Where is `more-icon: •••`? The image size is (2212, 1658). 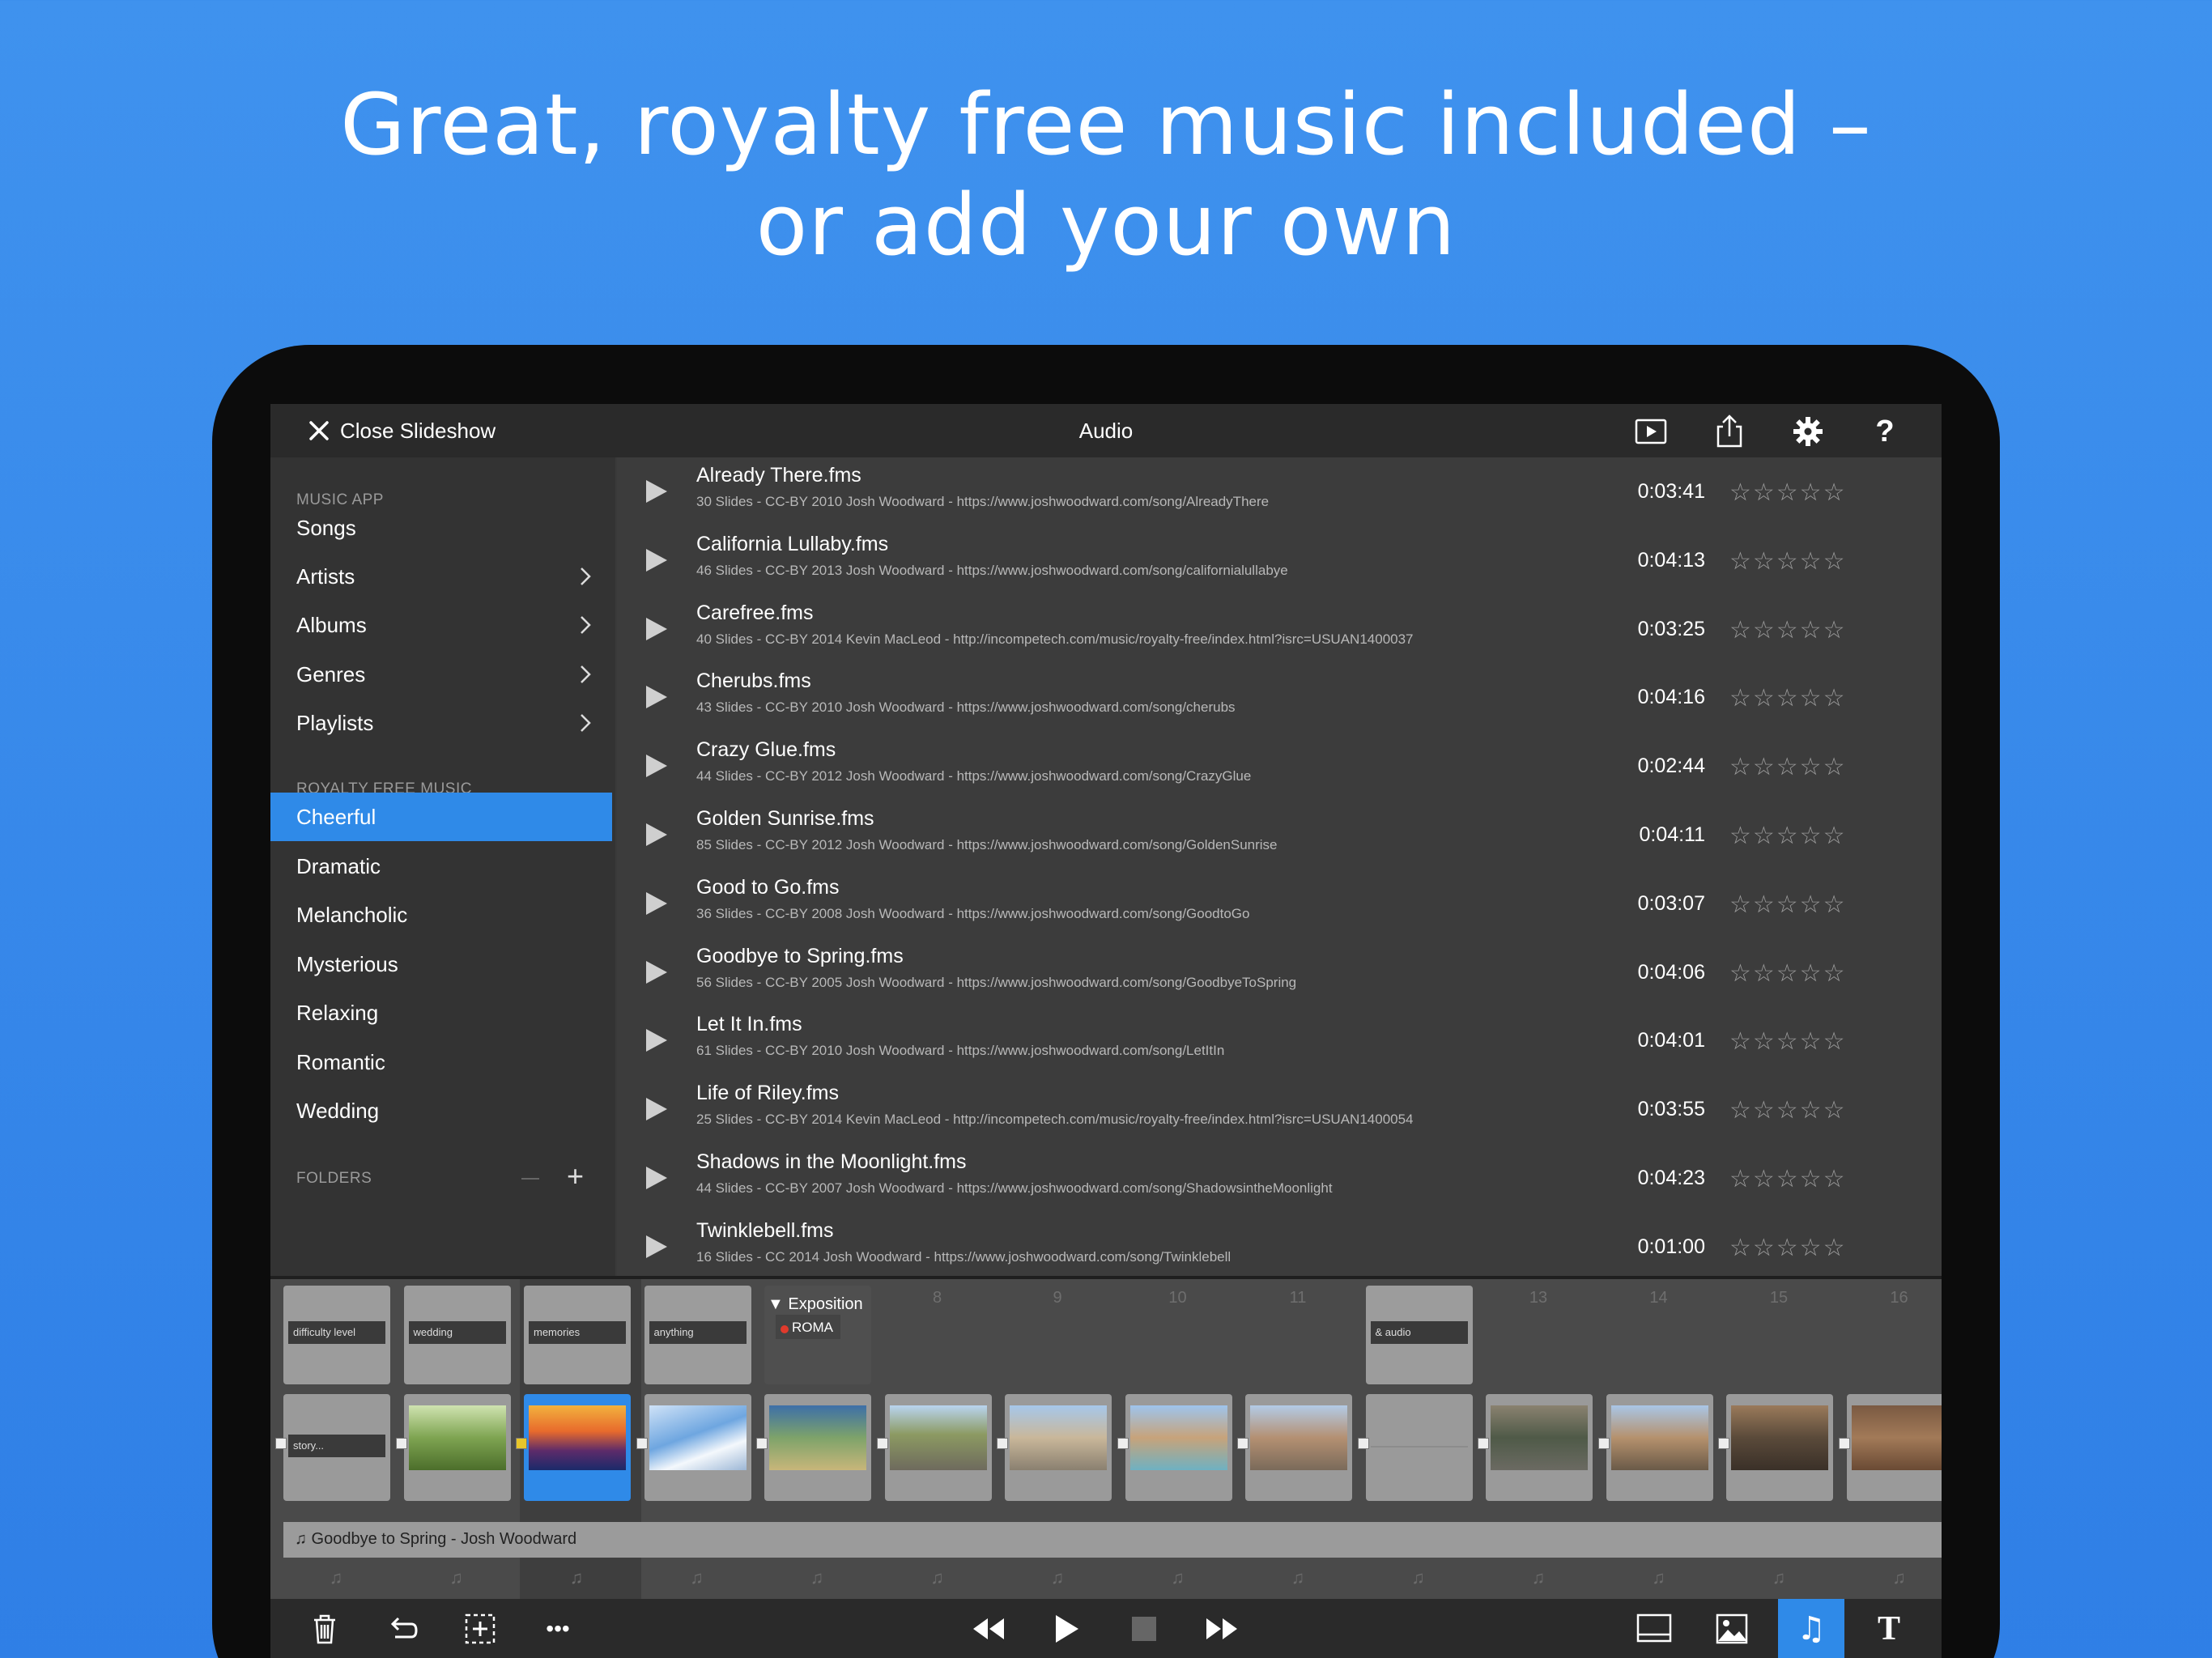 more-icon: ••• is located at coordinates (557, 1628).